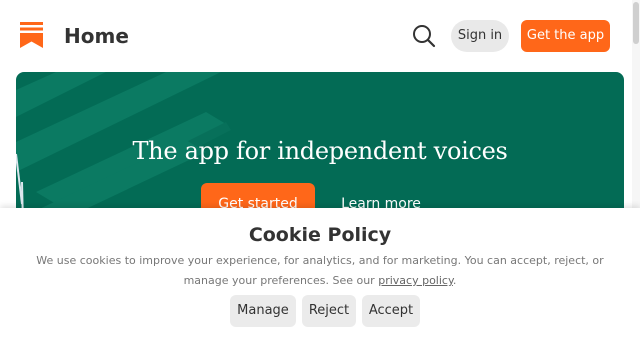  I want to click on sign-in-button: Sign in, so click(480, 36).